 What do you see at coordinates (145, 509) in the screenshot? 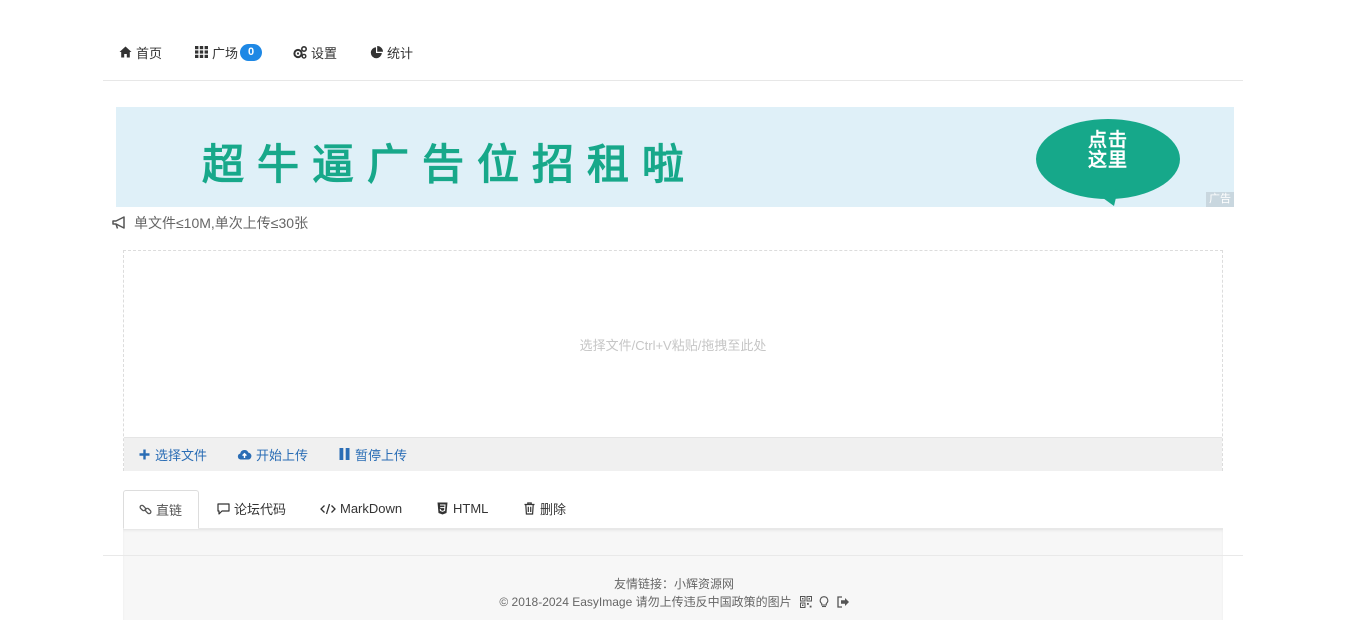
I see `link-icon` at bounding box center [145, 509].